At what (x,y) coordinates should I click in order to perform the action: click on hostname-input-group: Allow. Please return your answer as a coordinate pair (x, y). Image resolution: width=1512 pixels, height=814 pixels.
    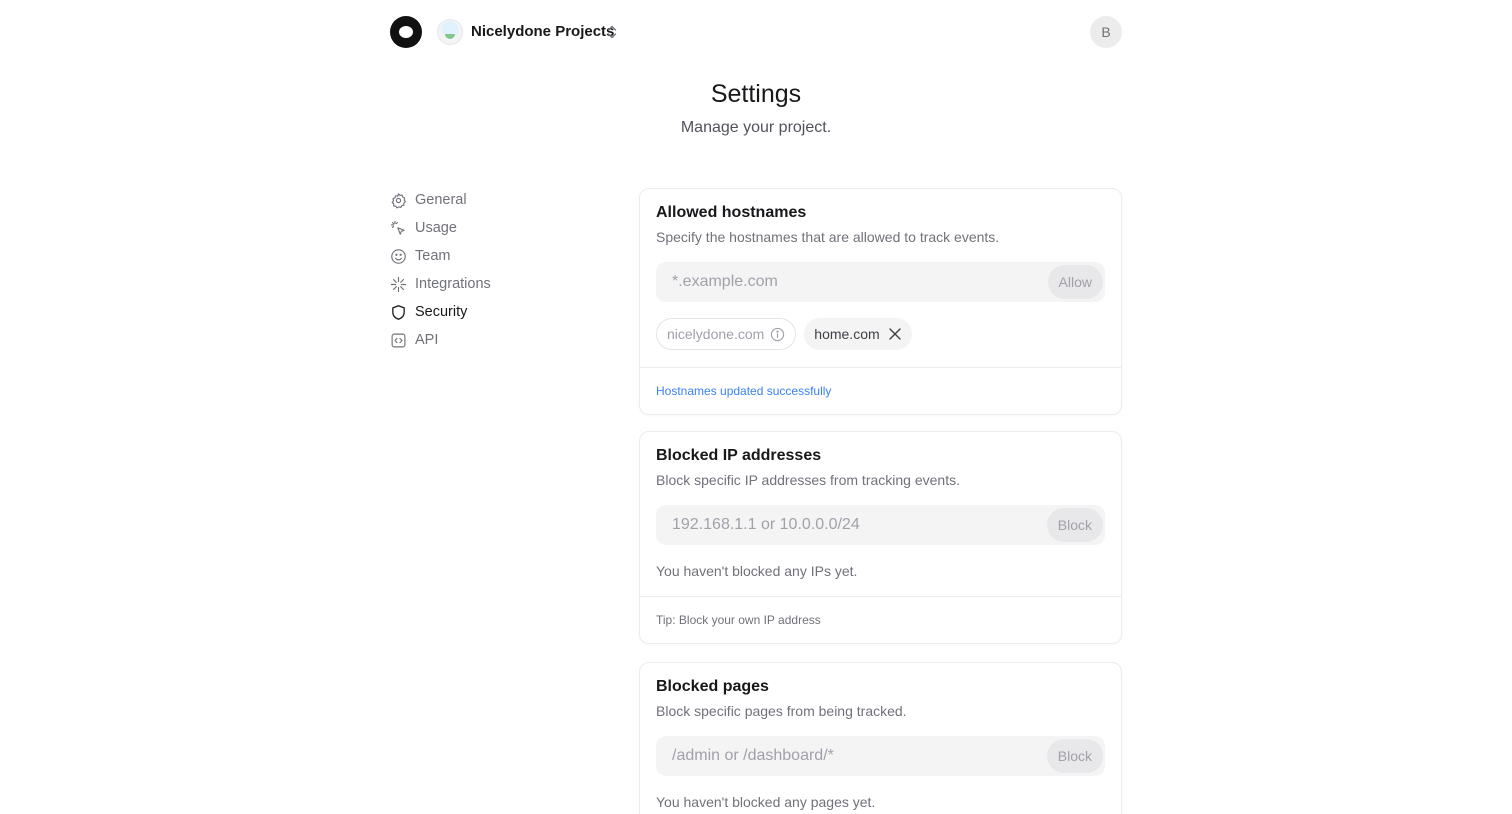
    Looking at the image, I should click on (880, 282).